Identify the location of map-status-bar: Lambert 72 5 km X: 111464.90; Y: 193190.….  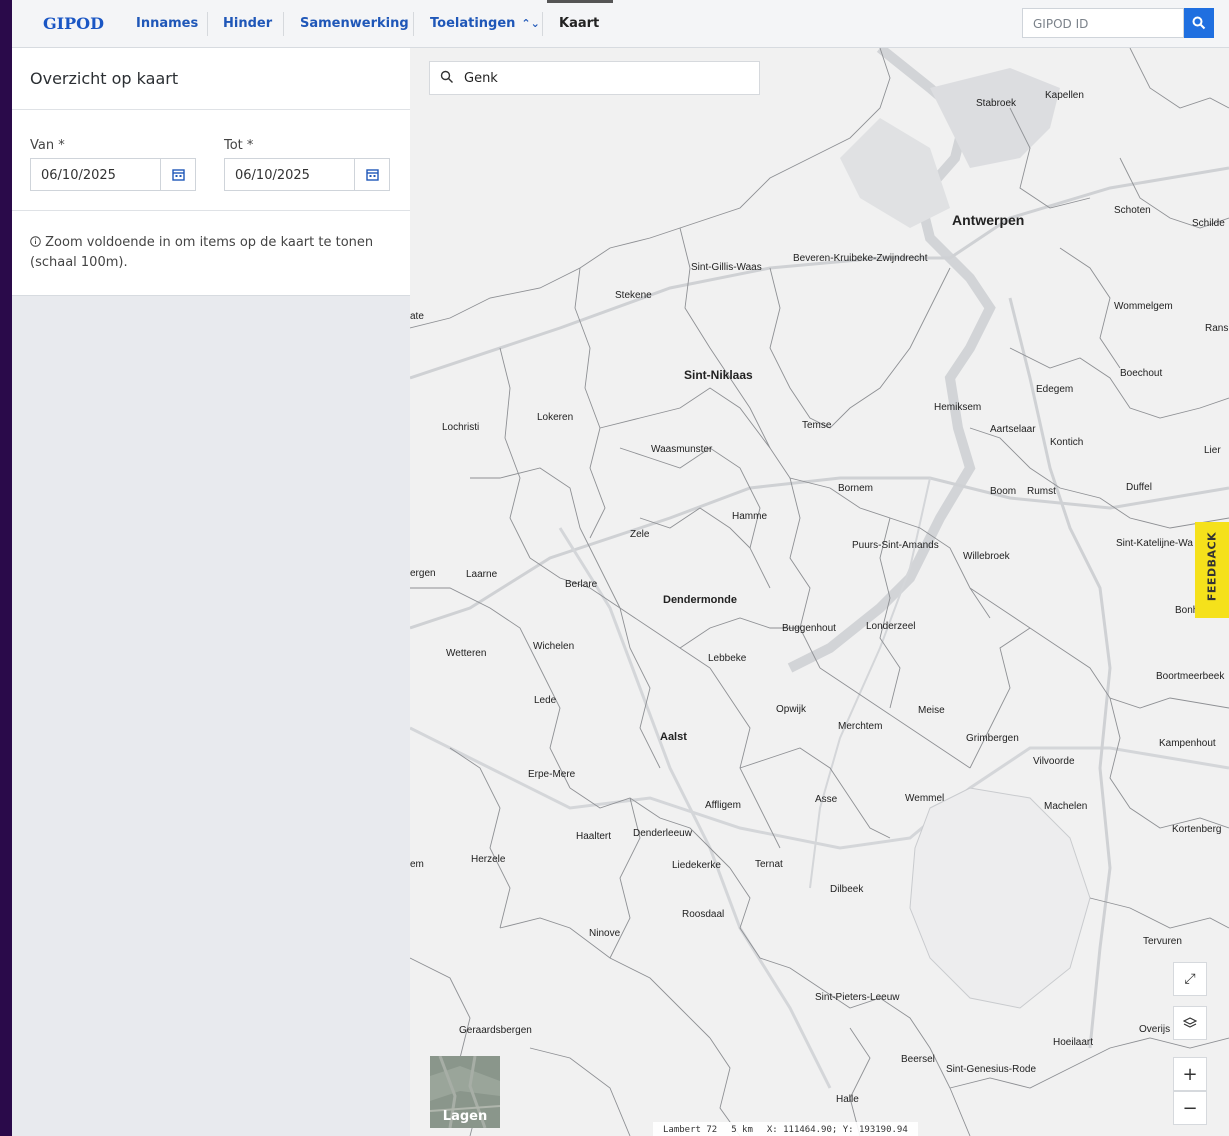
(785, 1129).